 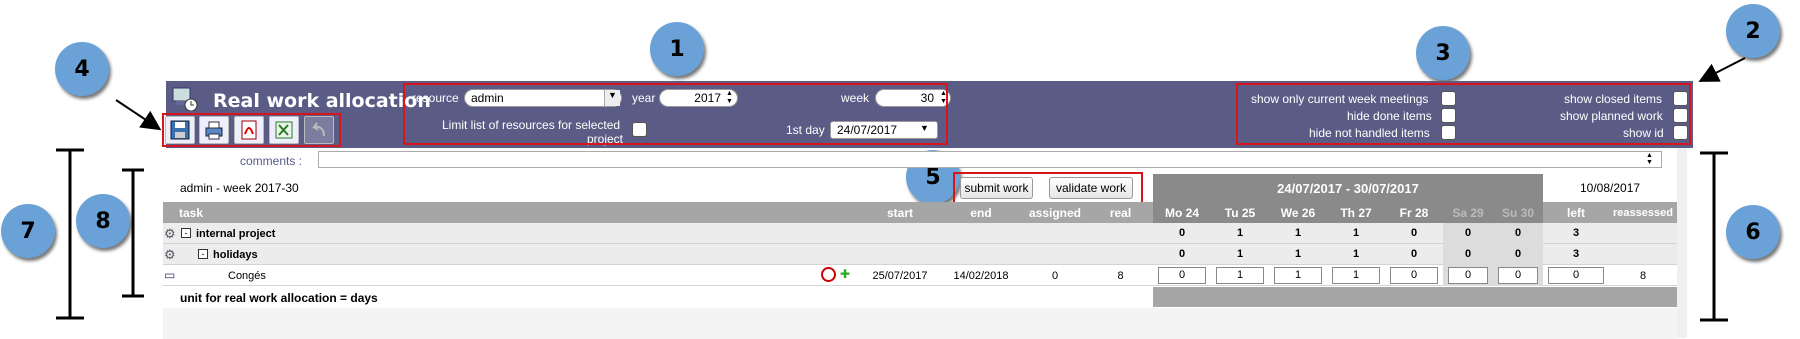 What do you see at coordinates (900, 212) in the screenshot?
I see `col-start: start` at bounding box center [900, 212].